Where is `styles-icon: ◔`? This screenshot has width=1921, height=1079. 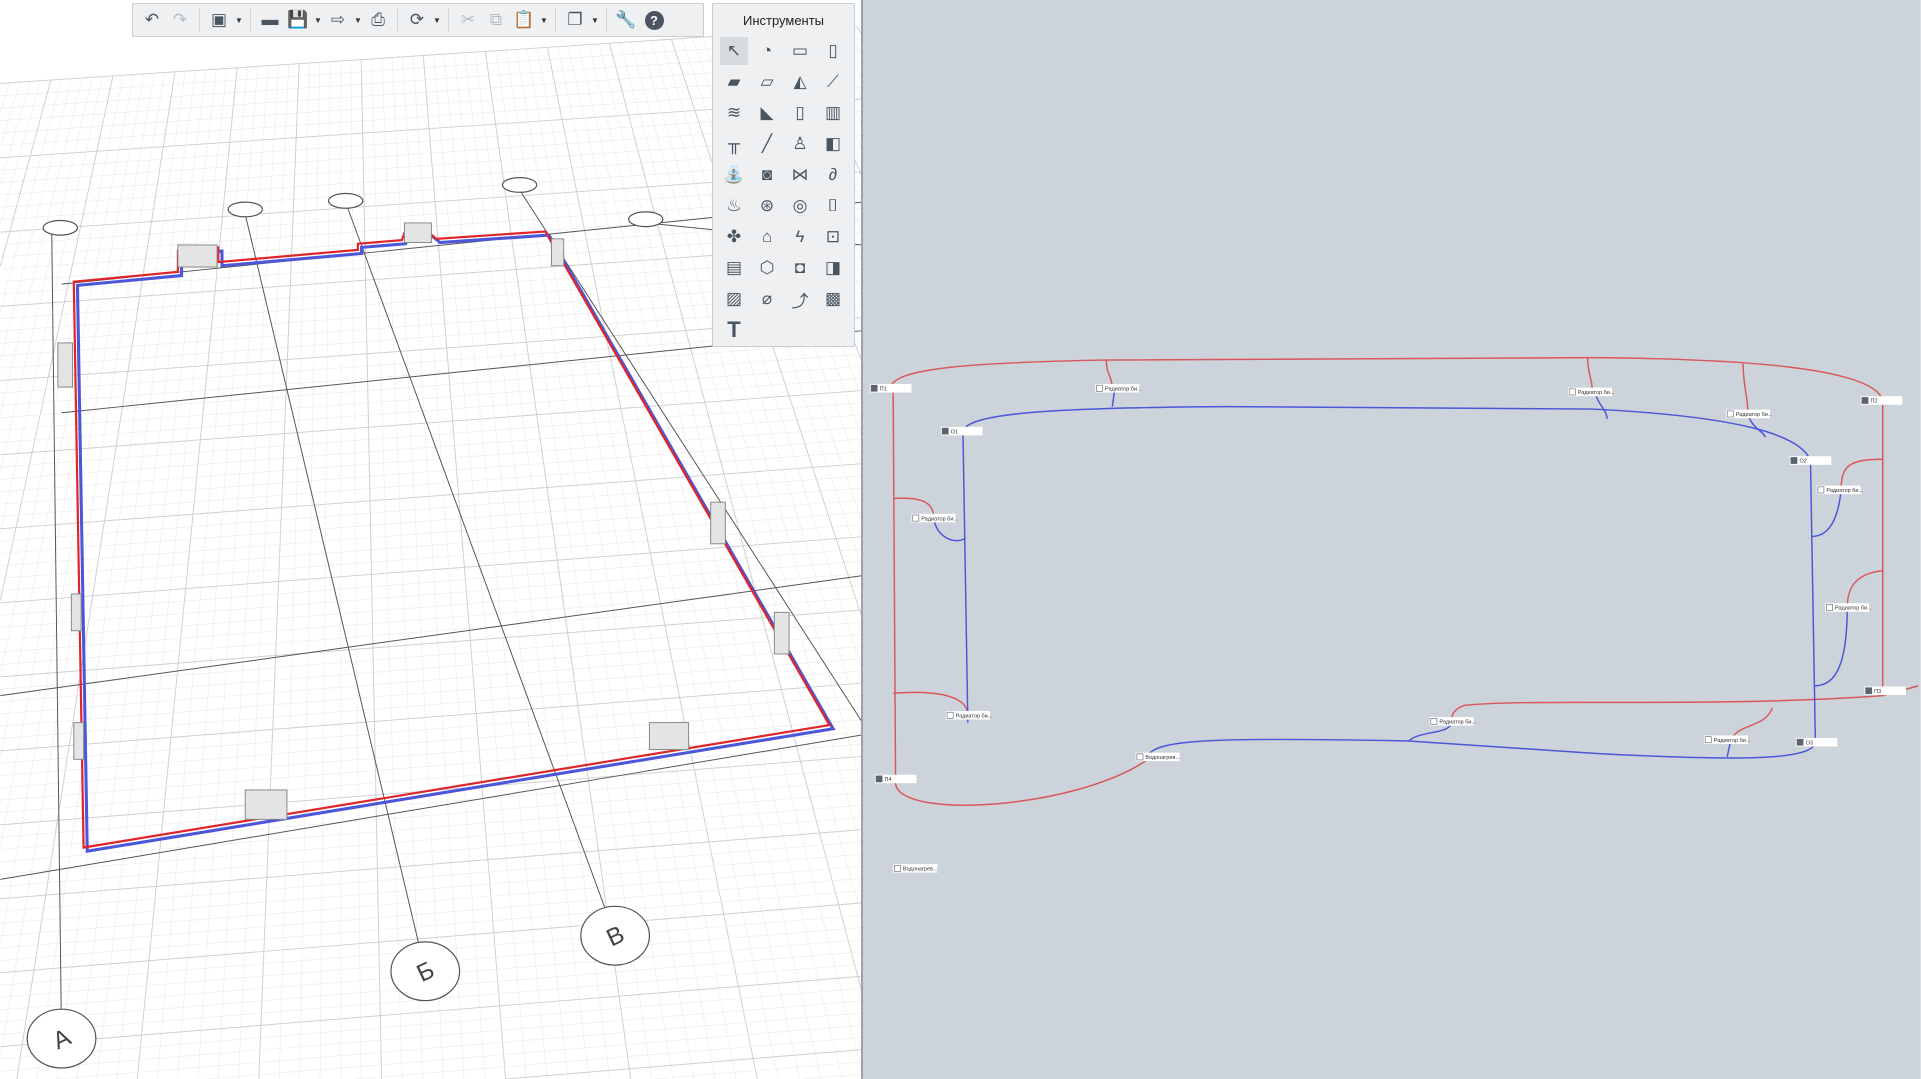 styles-icon: ◔ is located at coordinates (767, 51).